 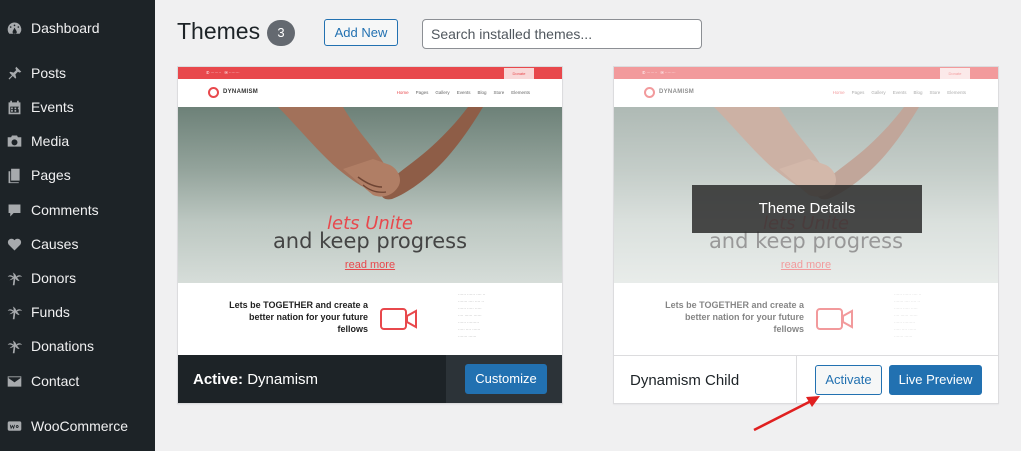 What do you see at coordinates (506, 379) in the screenshot?
I see `customize-button: Customize` at bounding box center [506, 379].